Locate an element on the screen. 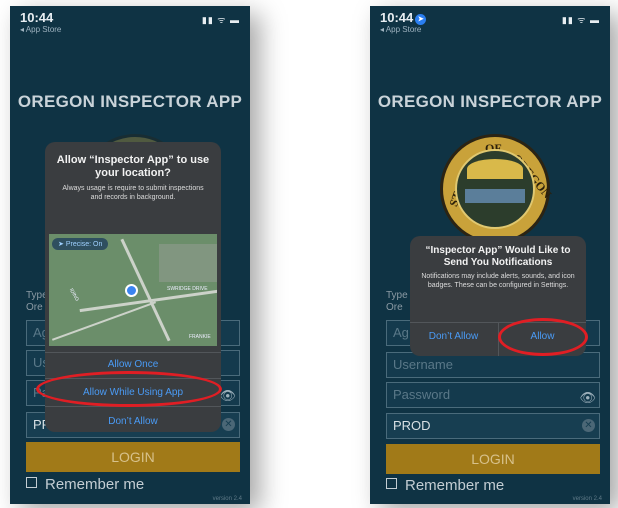 This screenshot has width=618, height=508. environment-value: PROD is located at coordinates (412, 425).